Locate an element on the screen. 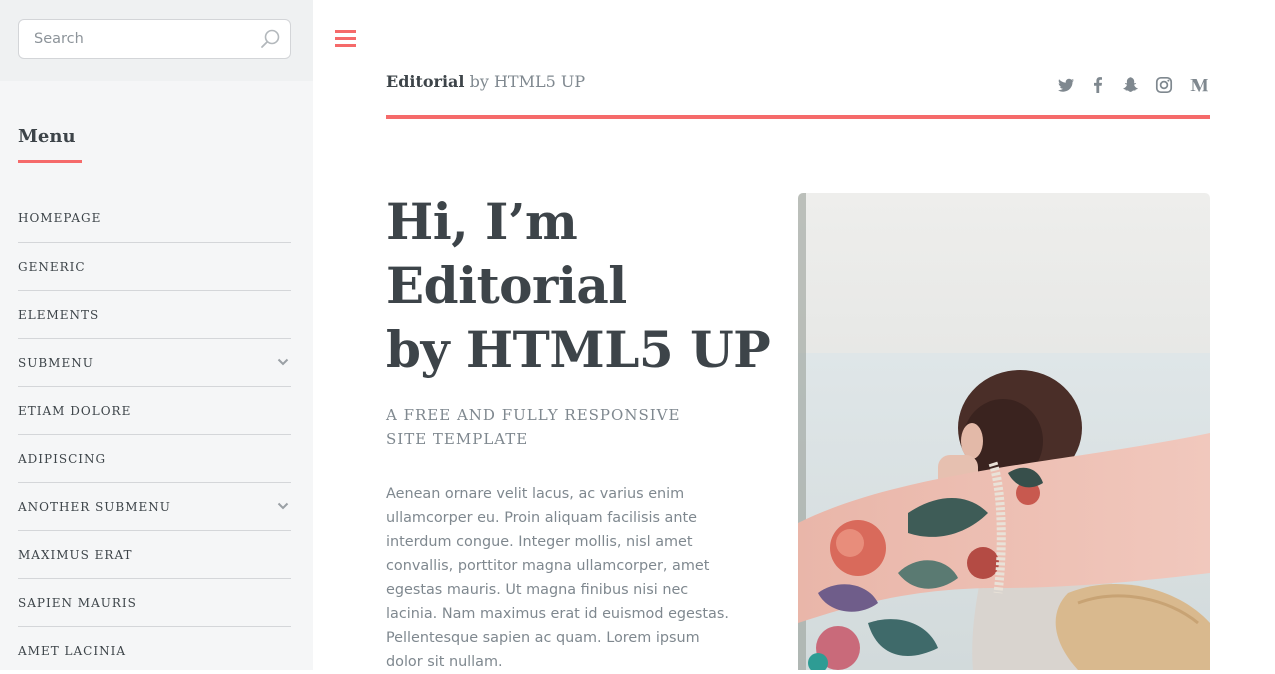  hero-title: Hi, I’m Editorial by HTML5 UP is located at coordinates (578, 286).